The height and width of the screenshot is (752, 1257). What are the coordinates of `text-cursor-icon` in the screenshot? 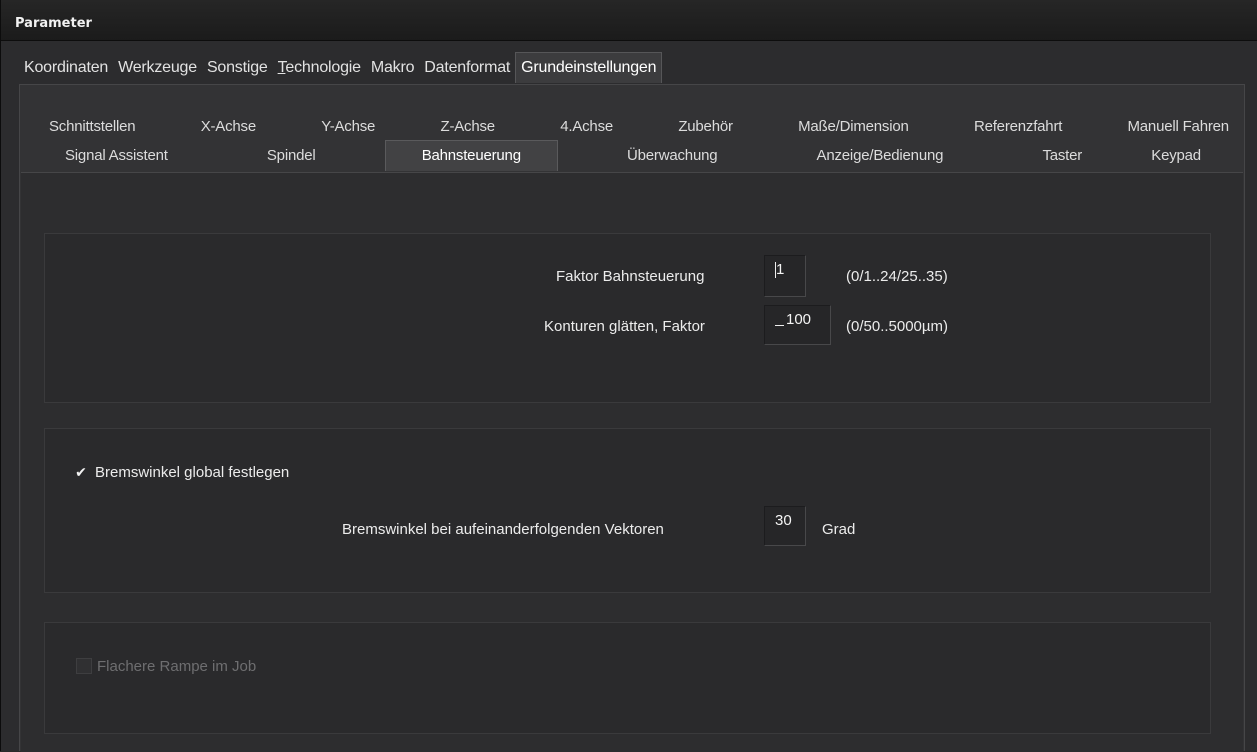 It's located at (779, 325).